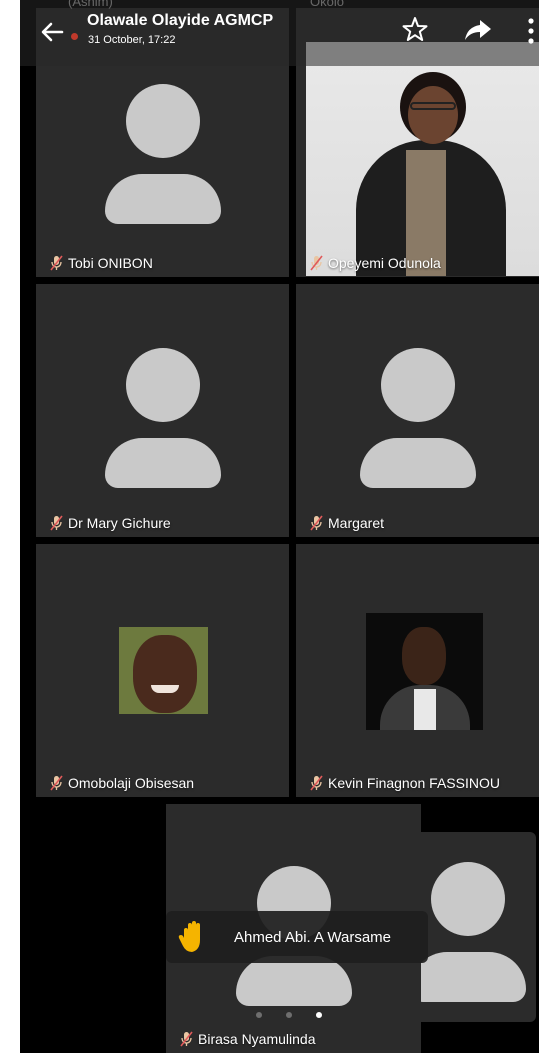 The height and width of the screenshot is (1053, 539). I want to click on more-options-icon, so click(531, 31).